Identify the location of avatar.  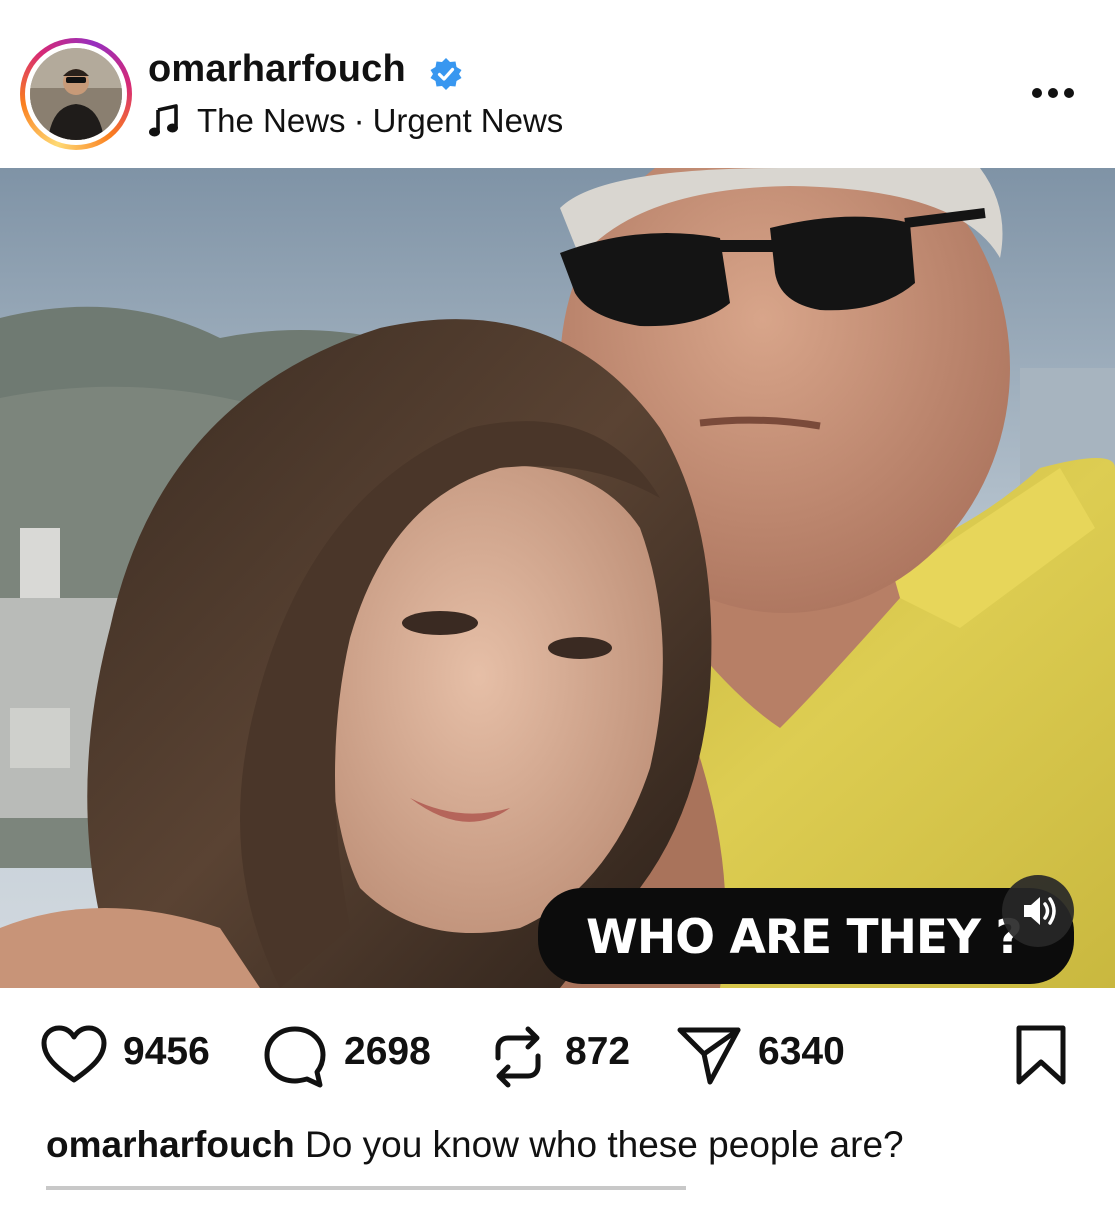
(76, 94).